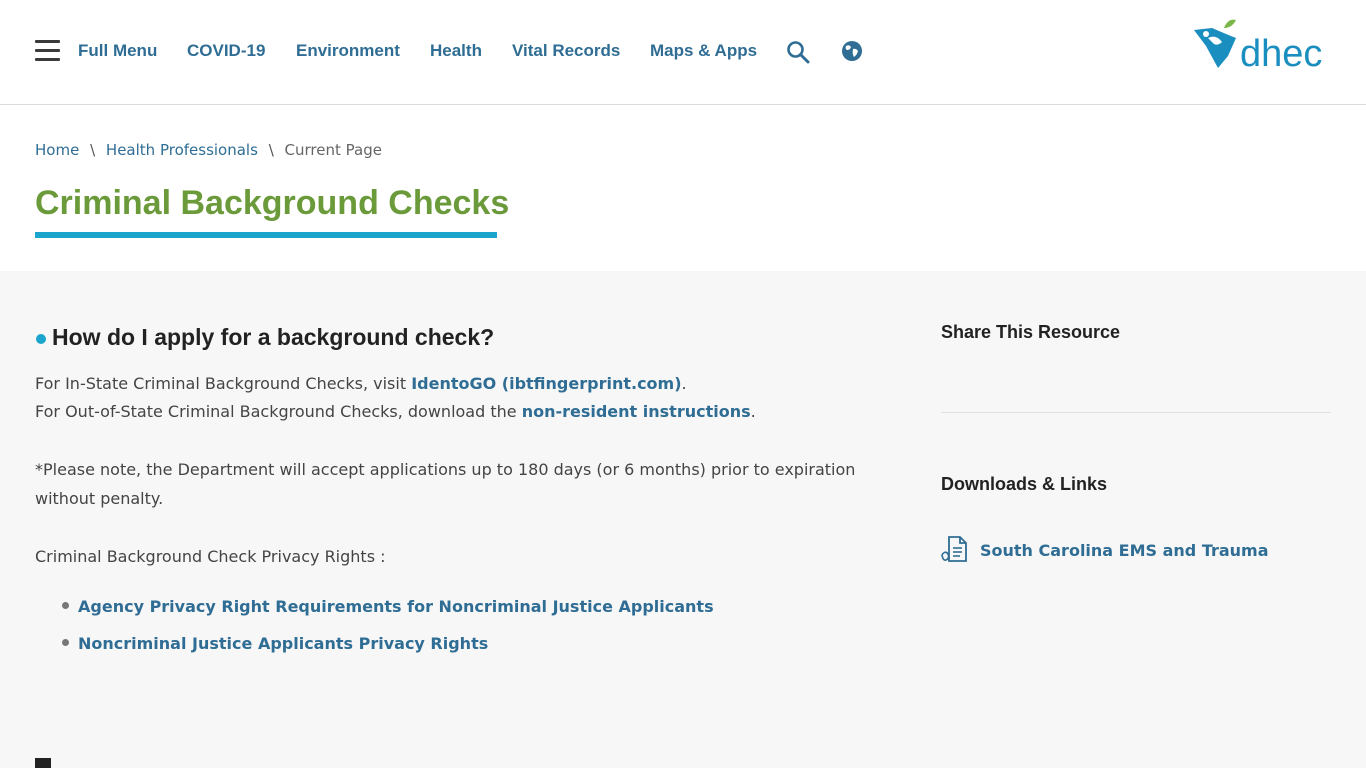 This screenshot has width=1366, height=768. Describe the element at coordinates (954, 551) in the screenshot. I see `document-icon` at that location.